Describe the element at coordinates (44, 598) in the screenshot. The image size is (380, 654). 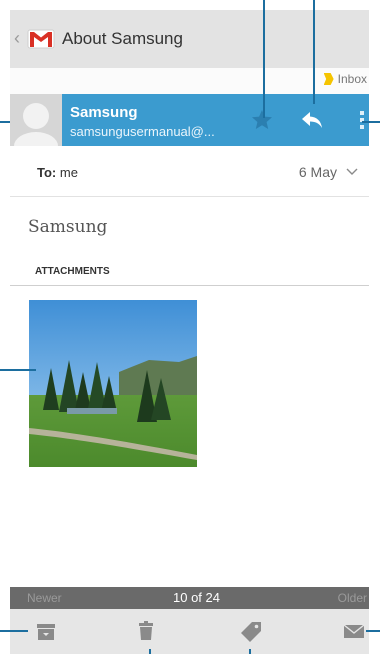
I see `newer-button: Newer` at that location.